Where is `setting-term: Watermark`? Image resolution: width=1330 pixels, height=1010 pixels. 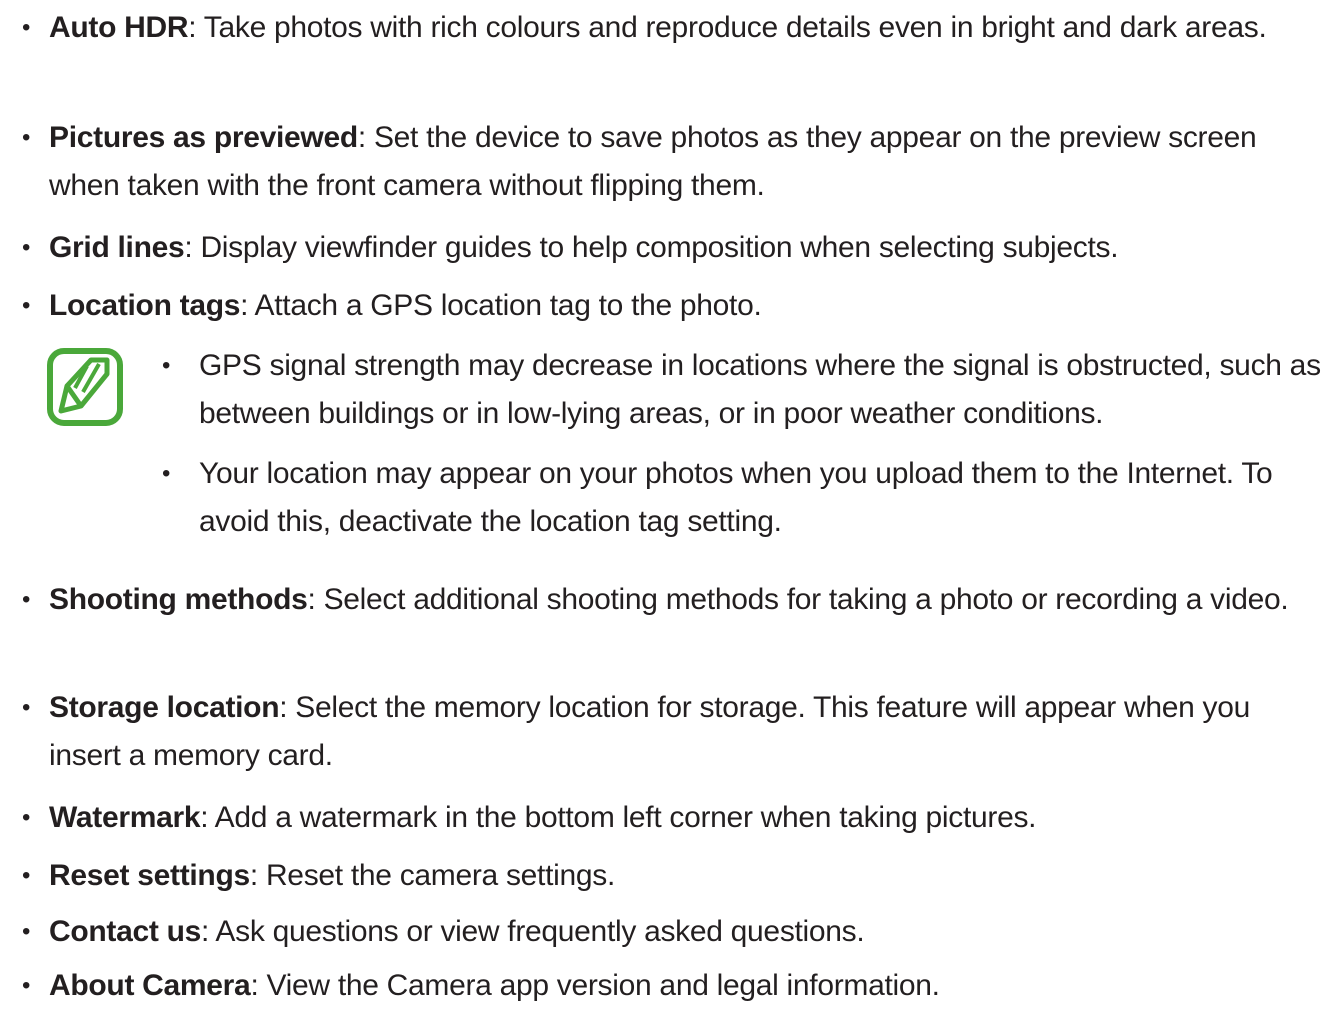
setting-term: Watermark is located at coordinates (125, 817).